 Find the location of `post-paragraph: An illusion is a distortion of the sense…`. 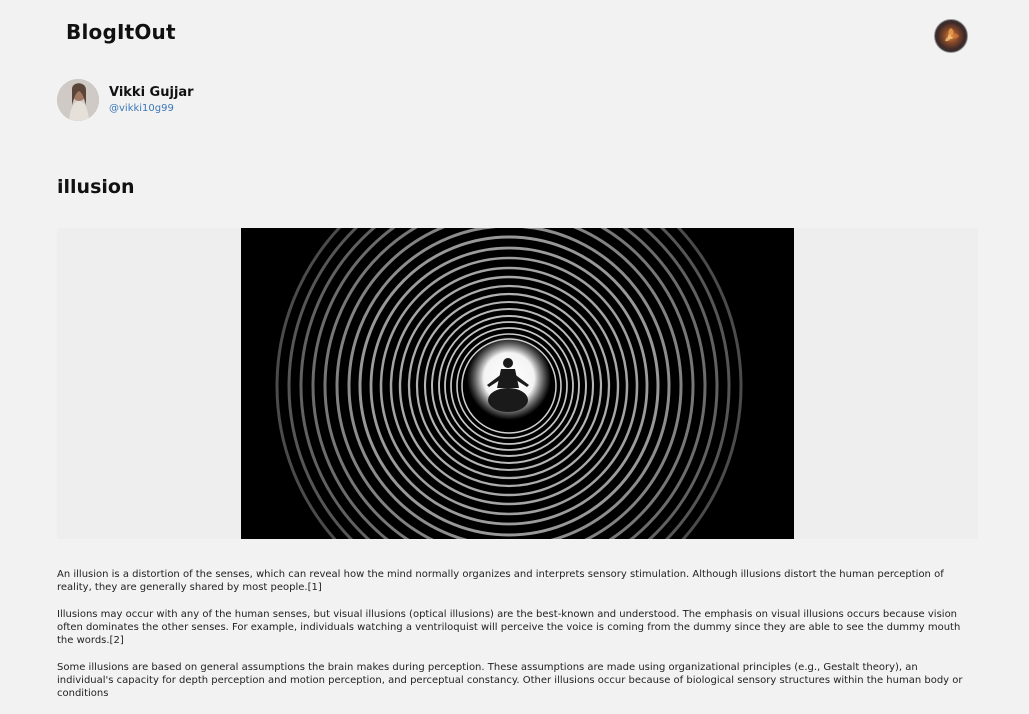

post-paragraph: An illusion is a distortion of the sense… is located at coordinates (500, 581).